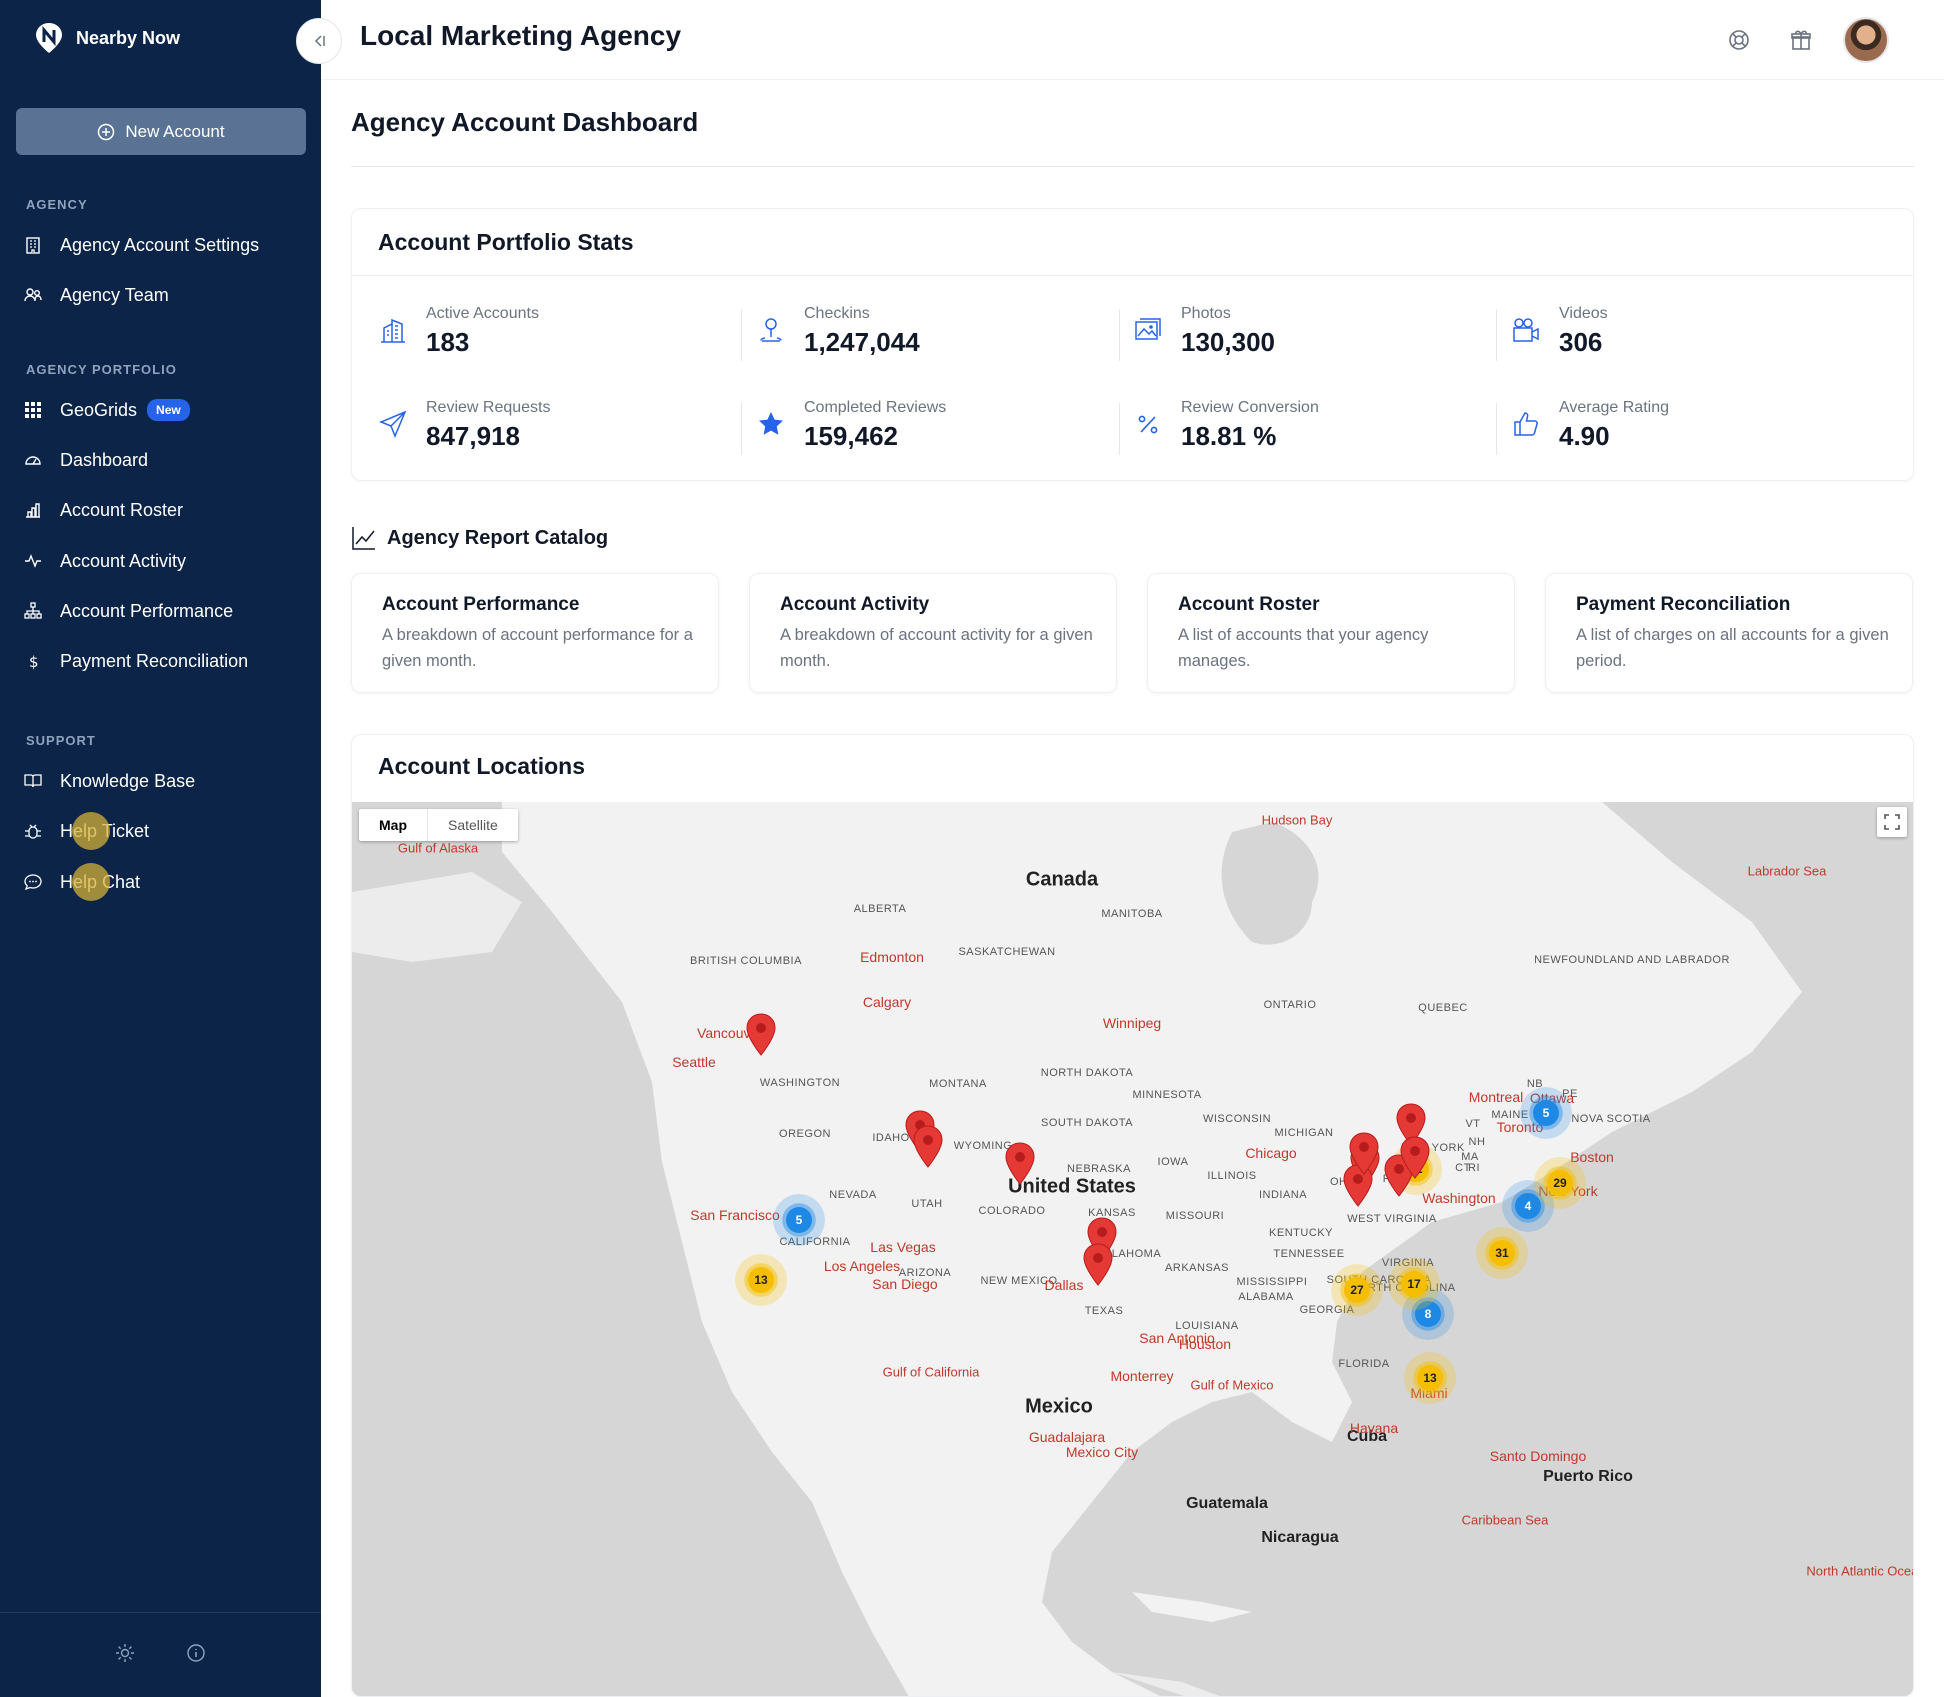  I want to click on region-label: SASKATCHEWAN, so click(1007, 952).